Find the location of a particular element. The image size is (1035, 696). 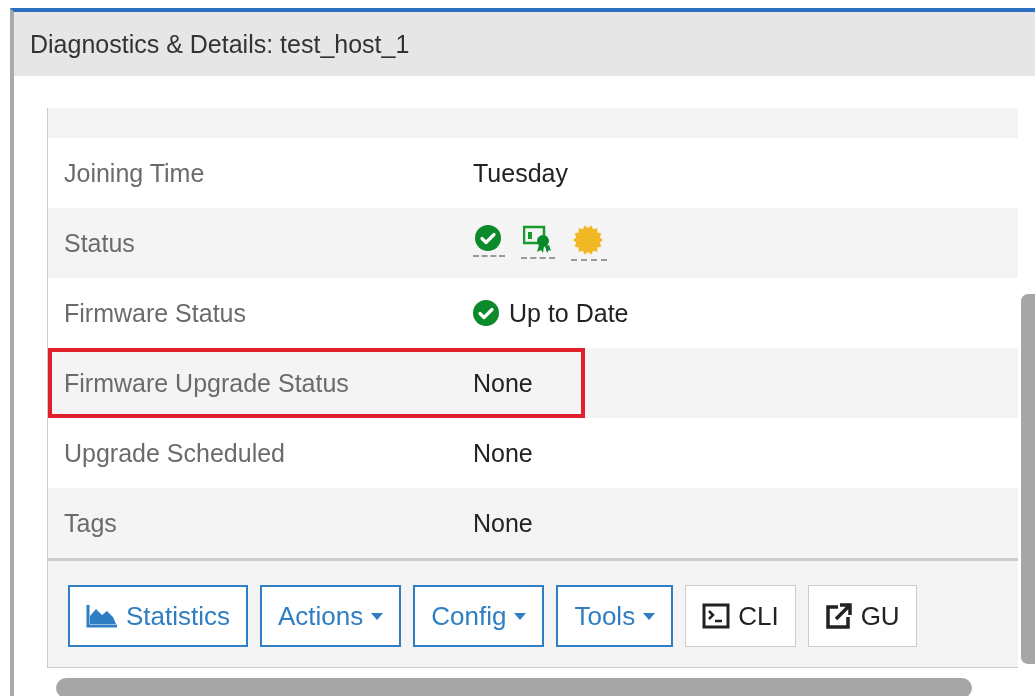

field-label: Tags is located at coordinates (90, 523).